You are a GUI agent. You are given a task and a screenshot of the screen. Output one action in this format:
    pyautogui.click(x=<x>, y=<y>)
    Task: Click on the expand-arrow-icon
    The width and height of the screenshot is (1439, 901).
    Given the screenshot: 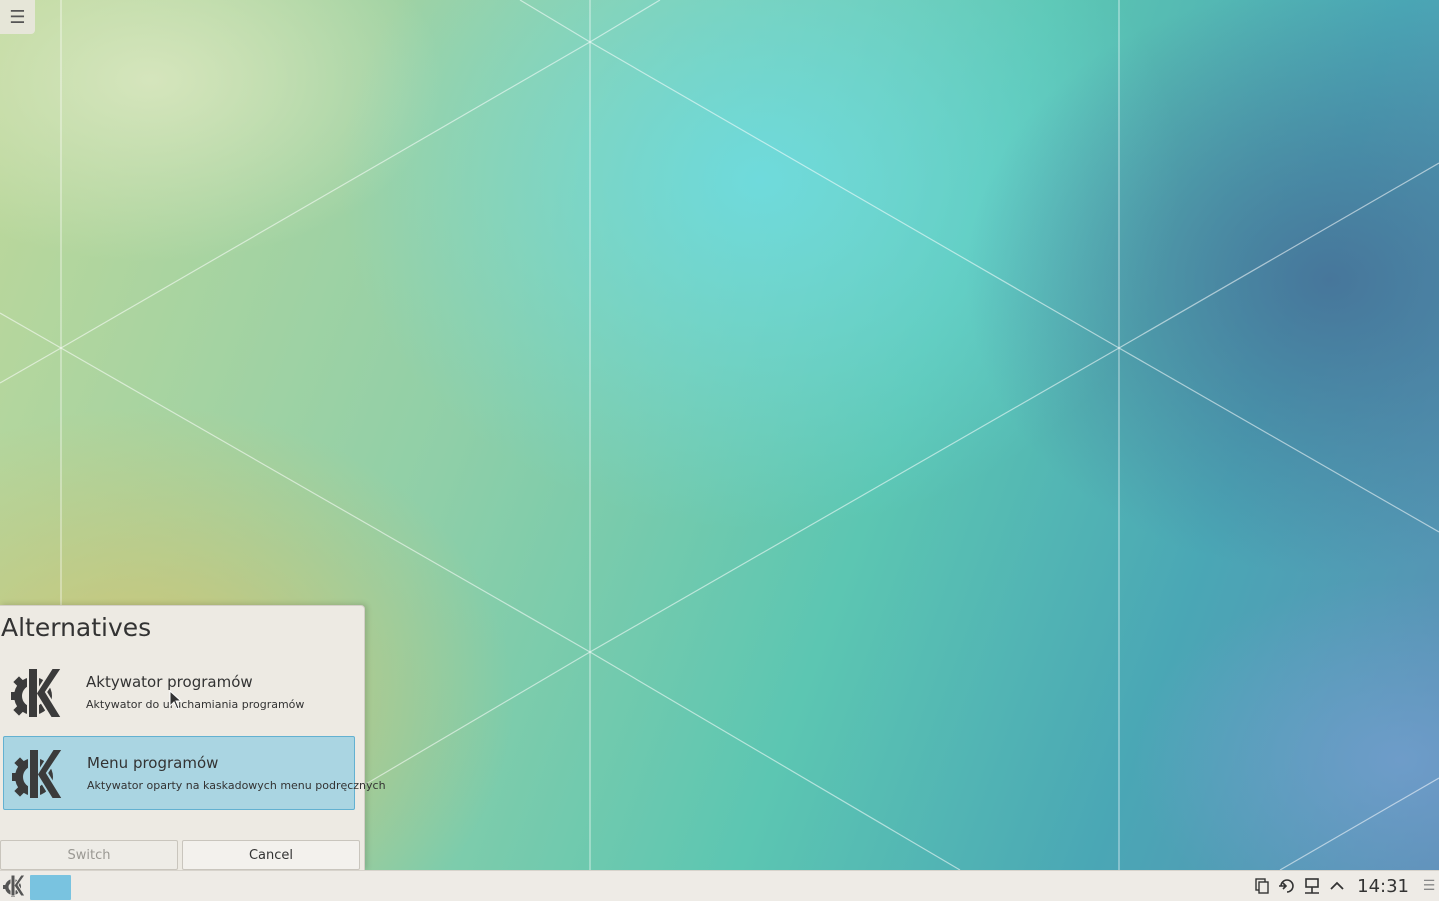 What is the action you would take?
    pyautogui.click(x=1336, y=886)
    